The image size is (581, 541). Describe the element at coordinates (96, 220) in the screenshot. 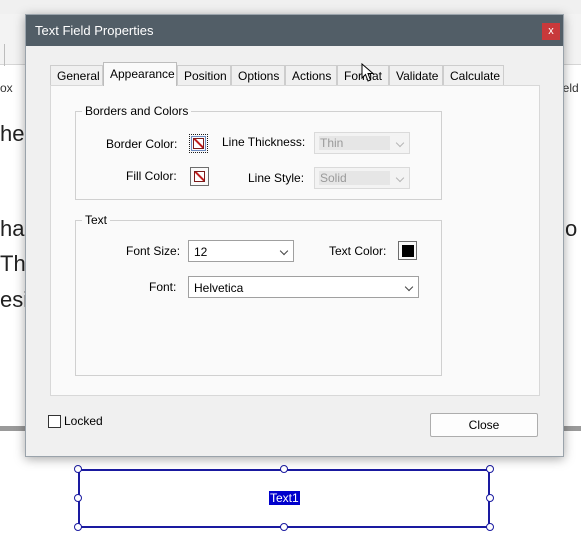

I see `group-title: Text` at that location.